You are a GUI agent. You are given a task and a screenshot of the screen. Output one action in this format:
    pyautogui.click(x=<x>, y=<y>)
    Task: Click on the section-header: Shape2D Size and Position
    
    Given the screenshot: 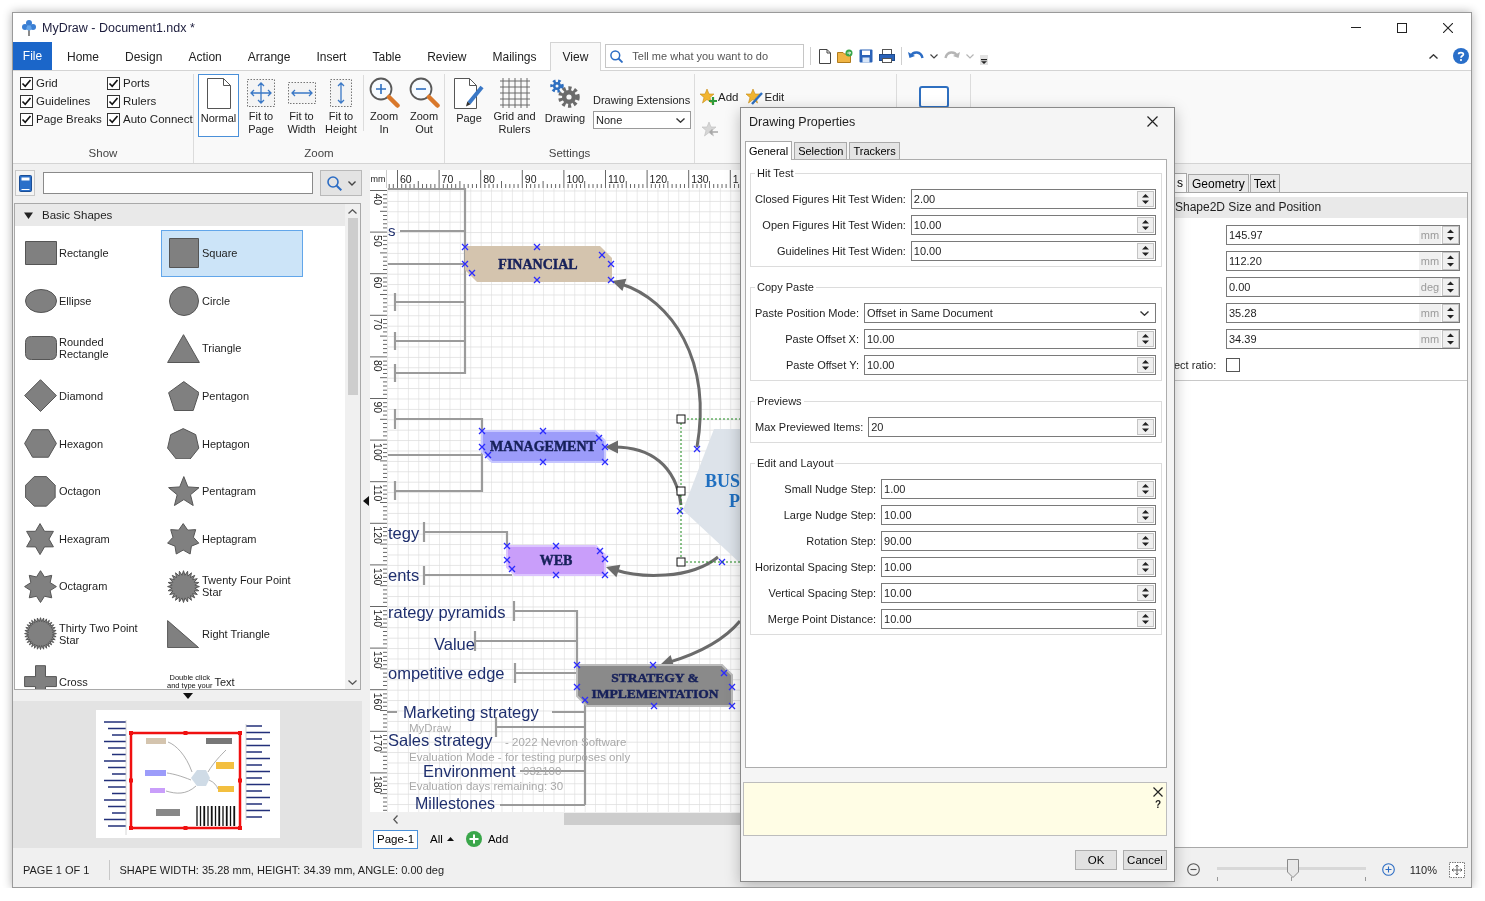 What is the action you would take?
    pyautogui.click(x=1320, y=207)
    